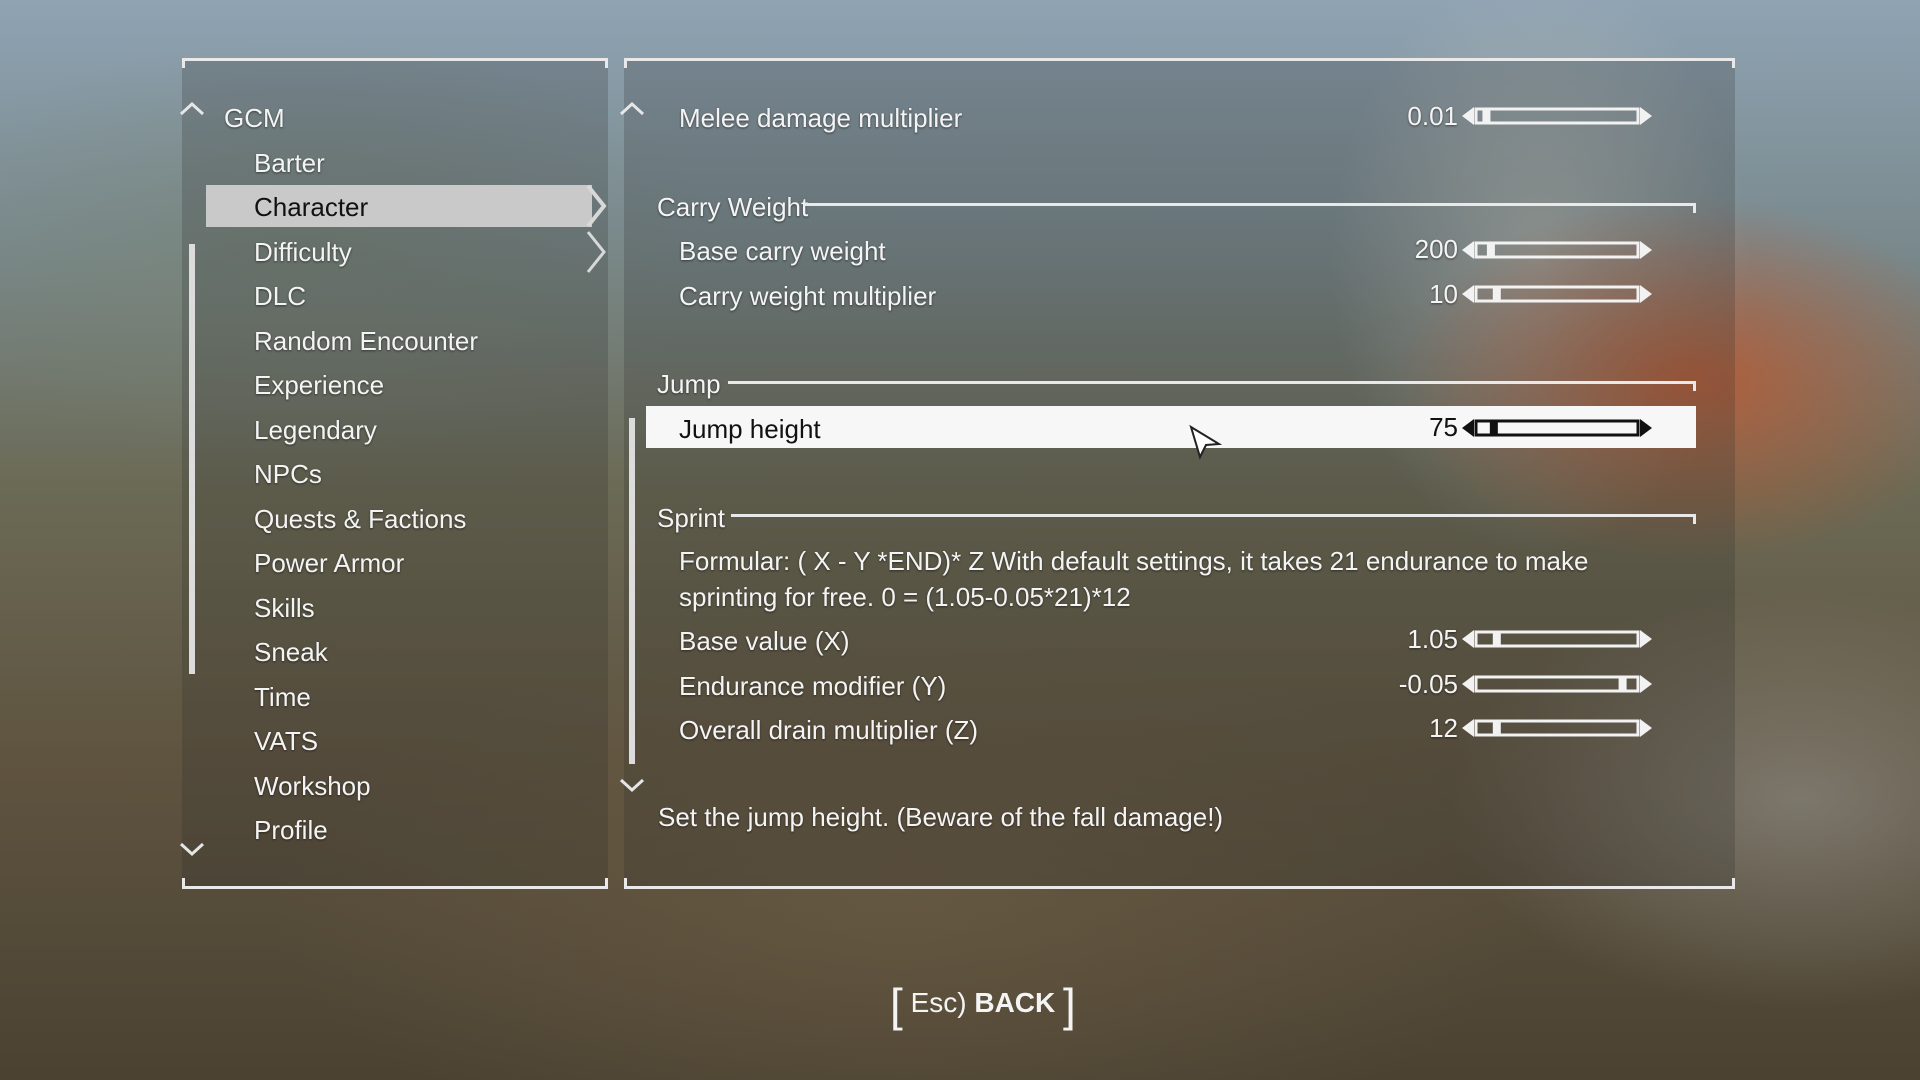 The height and width of the screenshot is (1080, 1920). I want to click on nav-item-character: Character, so click(311, 207).